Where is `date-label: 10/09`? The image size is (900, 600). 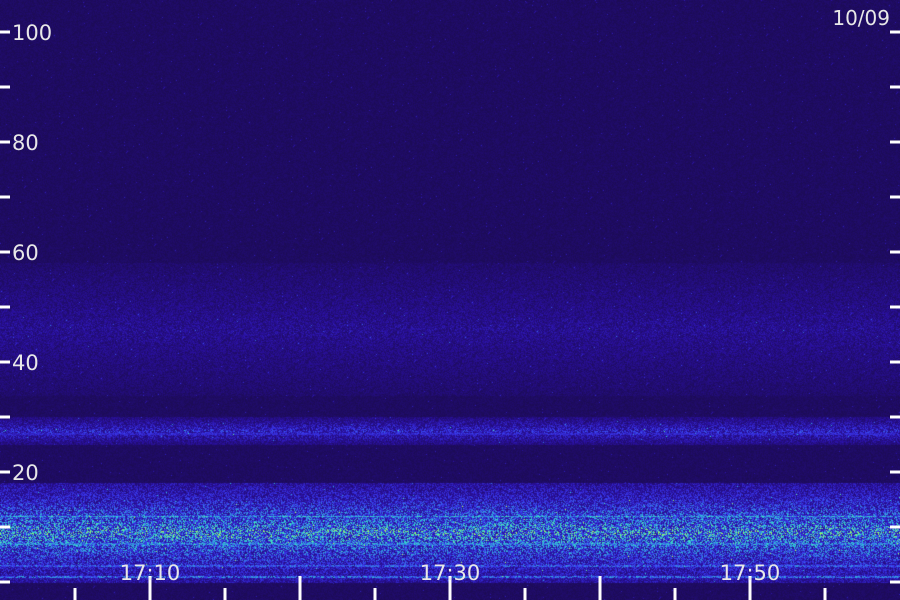
date-label: 10/09 is located at coordinates (861, 18).